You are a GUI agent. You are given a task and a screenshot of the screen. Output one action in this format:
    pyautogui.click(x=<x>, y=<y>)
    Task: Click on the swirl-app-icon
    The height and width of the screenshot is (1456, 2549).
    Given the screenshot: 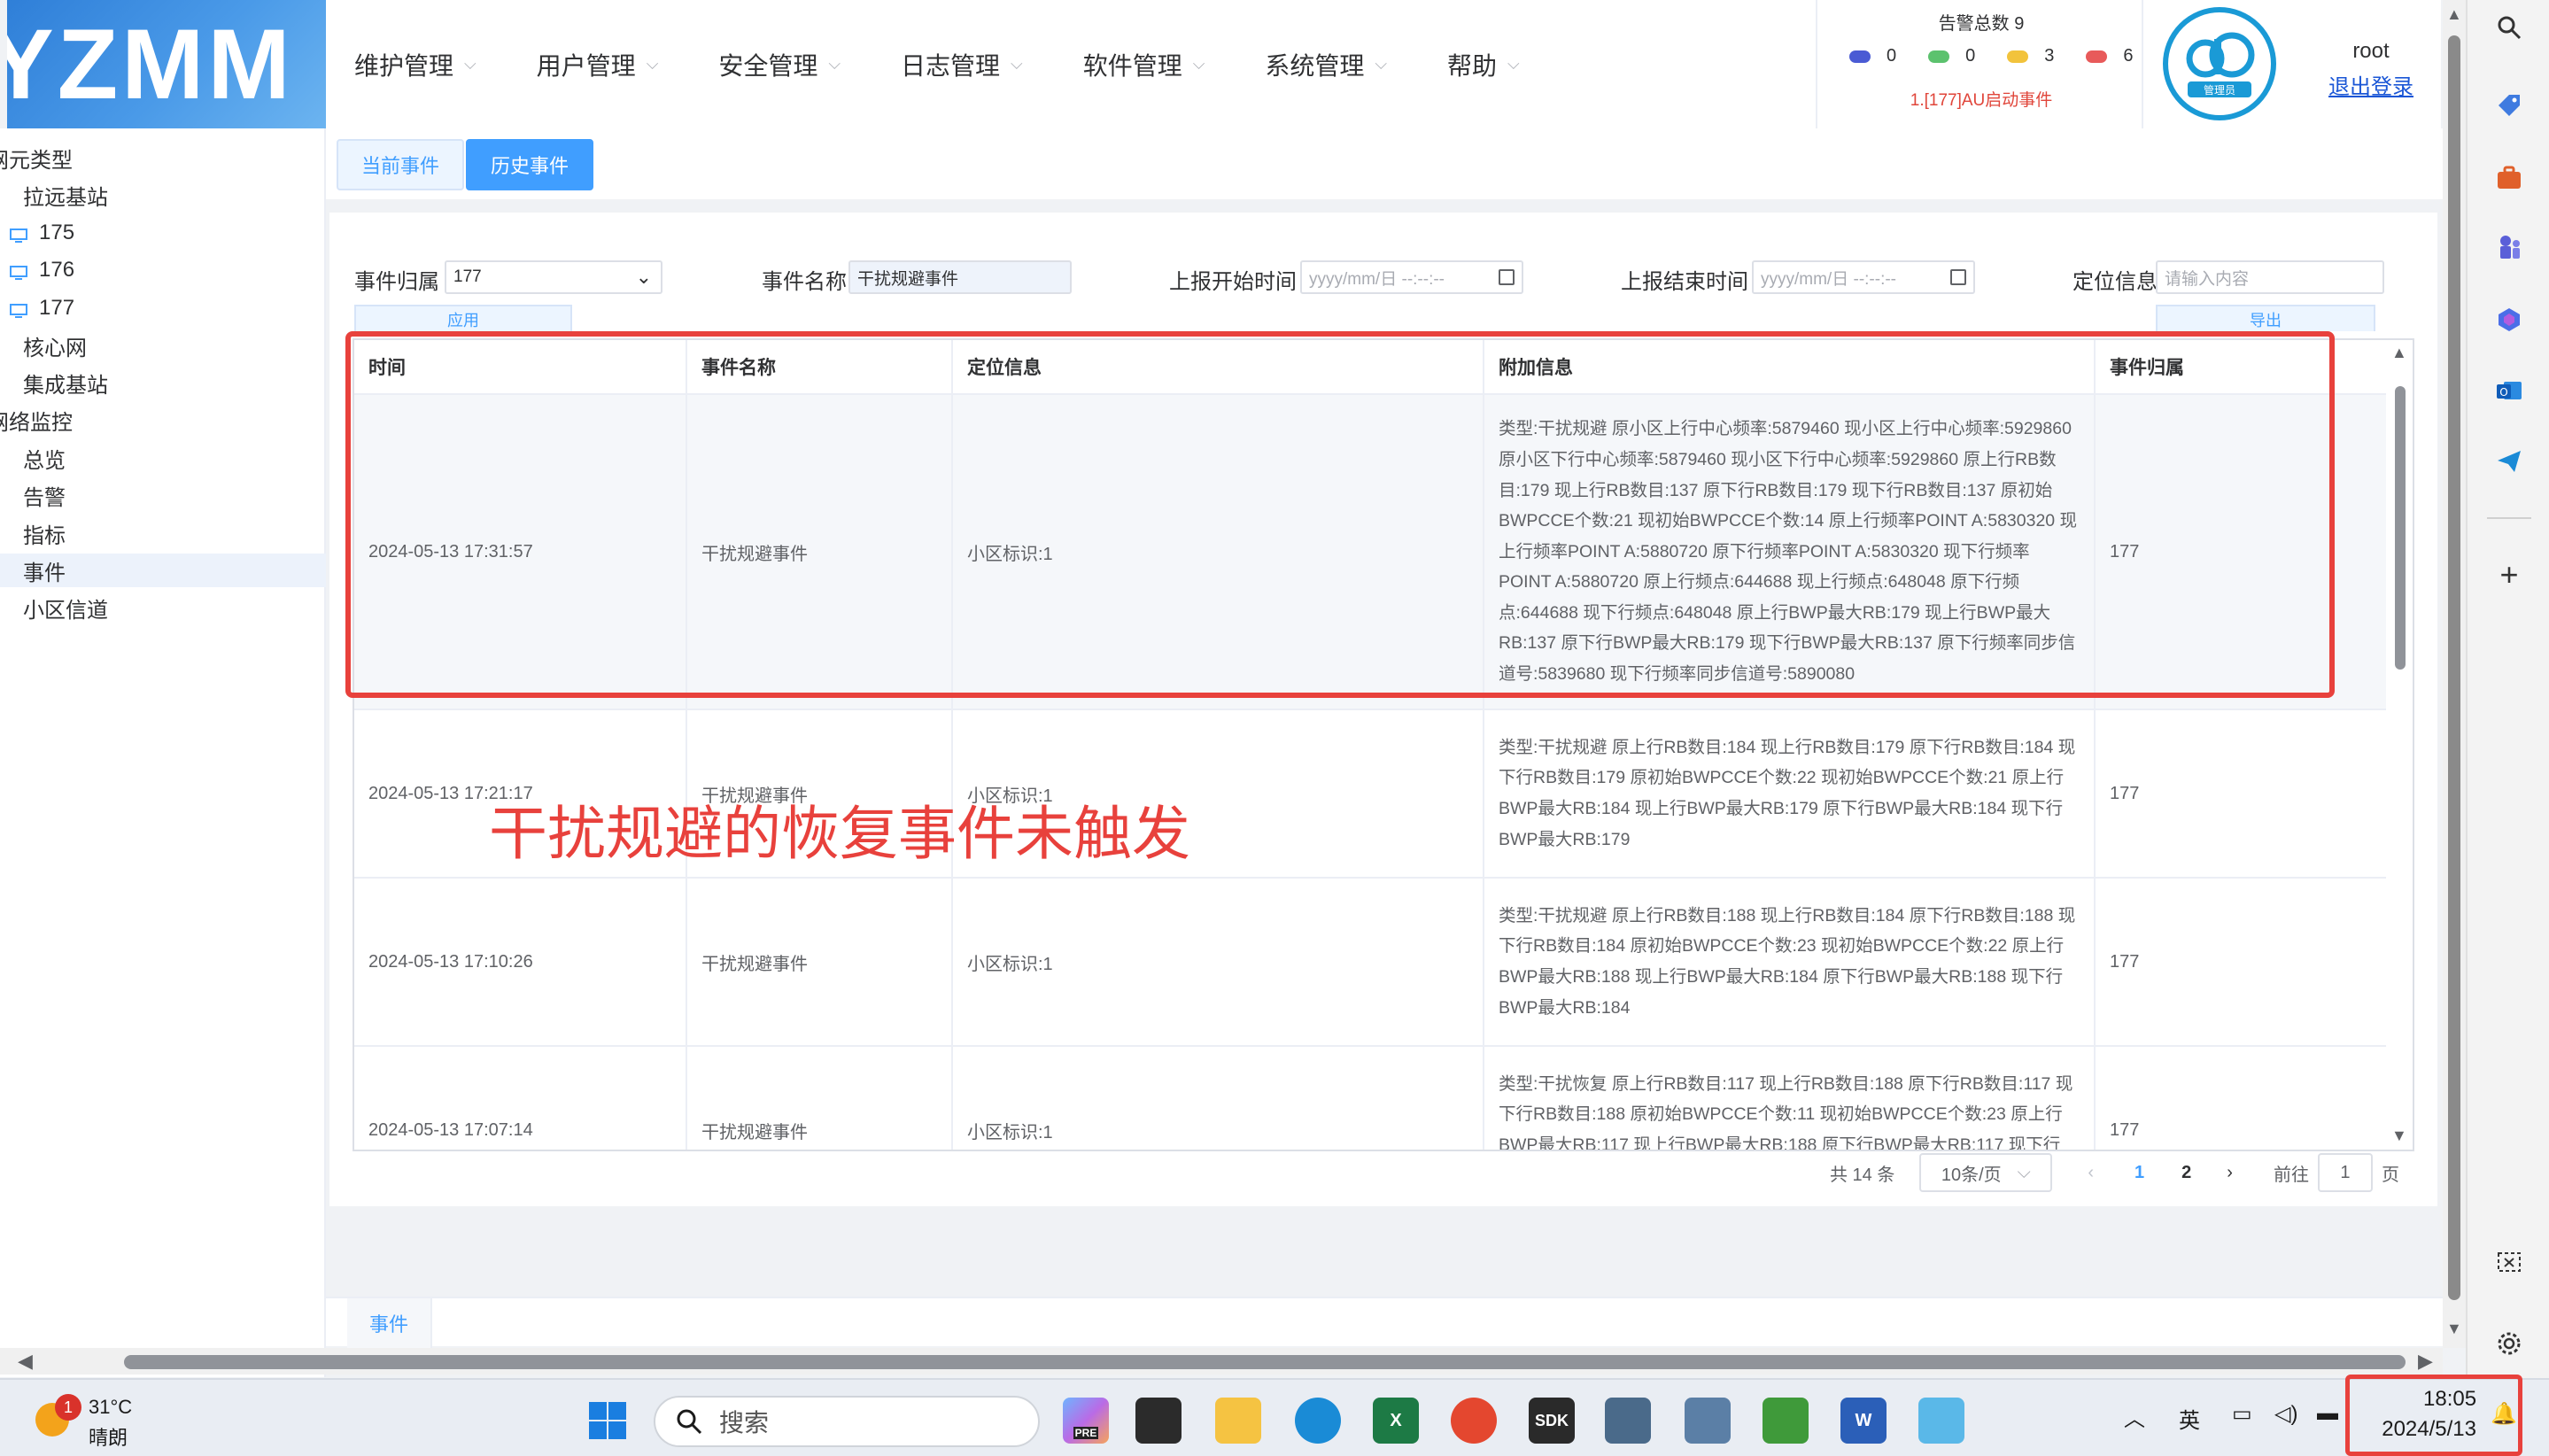 What is the action you would take?
    pyautogui.click(x=1474, y=1421)
    